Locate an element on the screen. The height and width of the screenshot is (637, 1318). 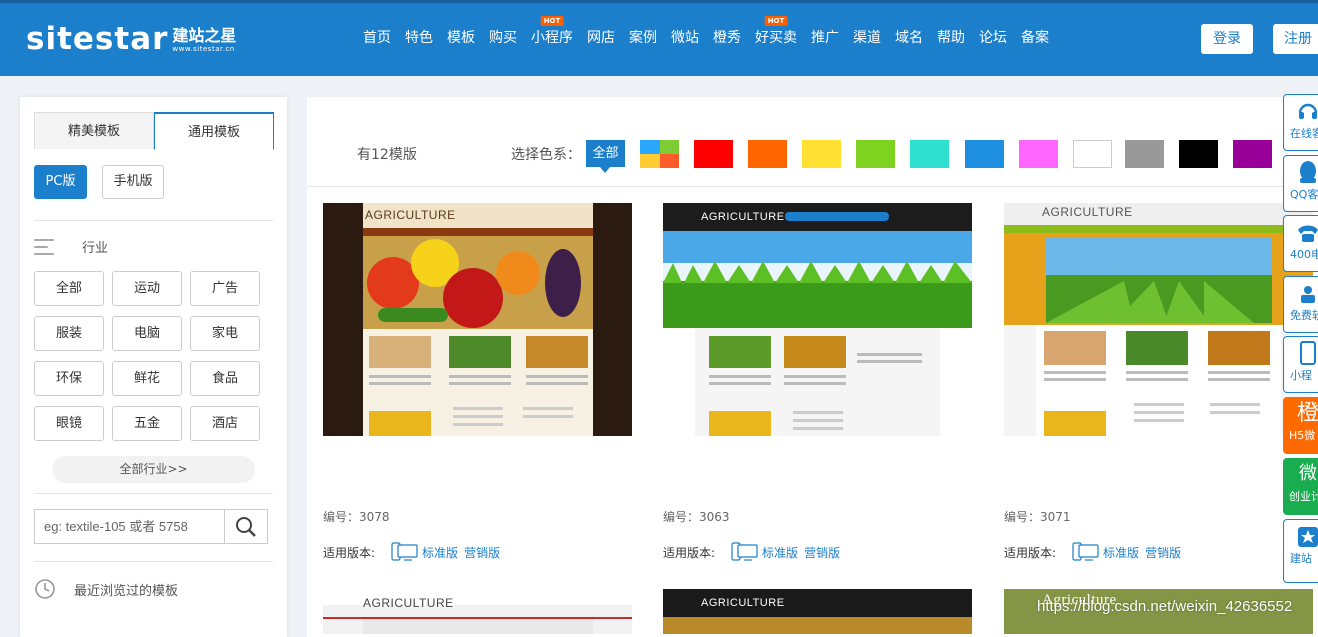
register-button: 注册 is located at coordinates (1295, 39).